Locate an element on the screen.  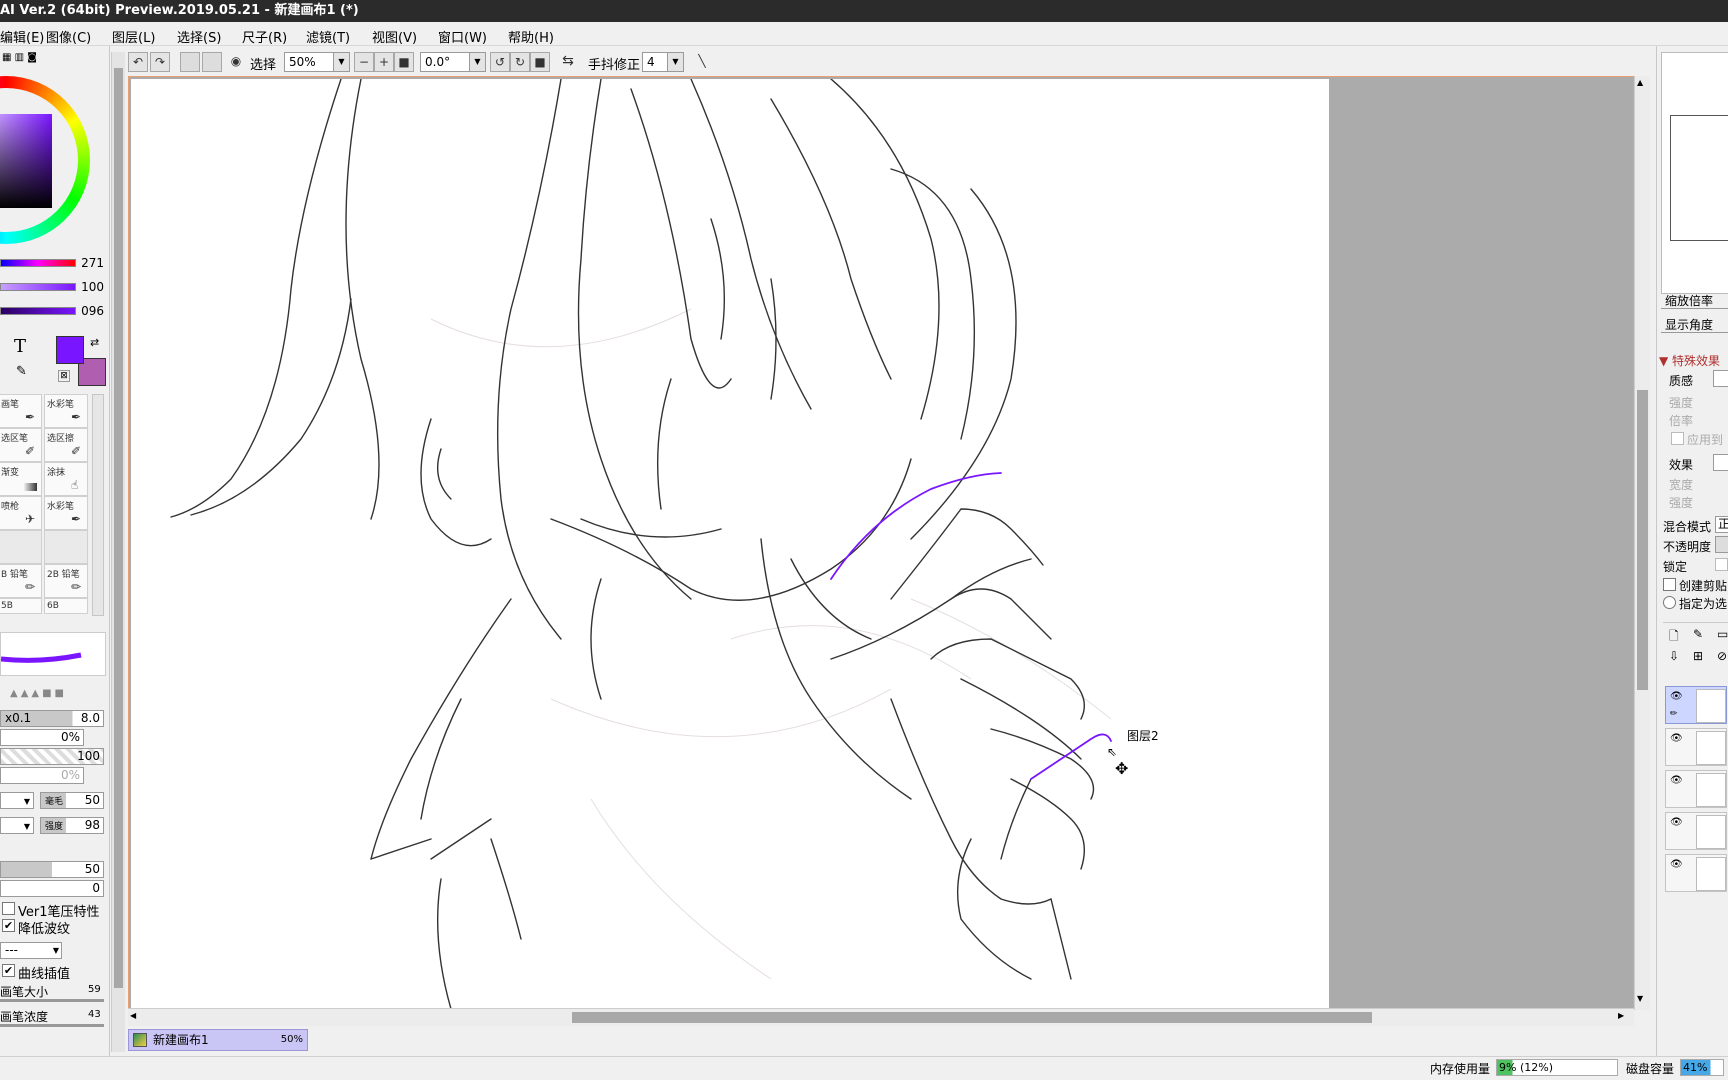
new-layer-icon: 🗋 is located at coordinates (1674, 637).